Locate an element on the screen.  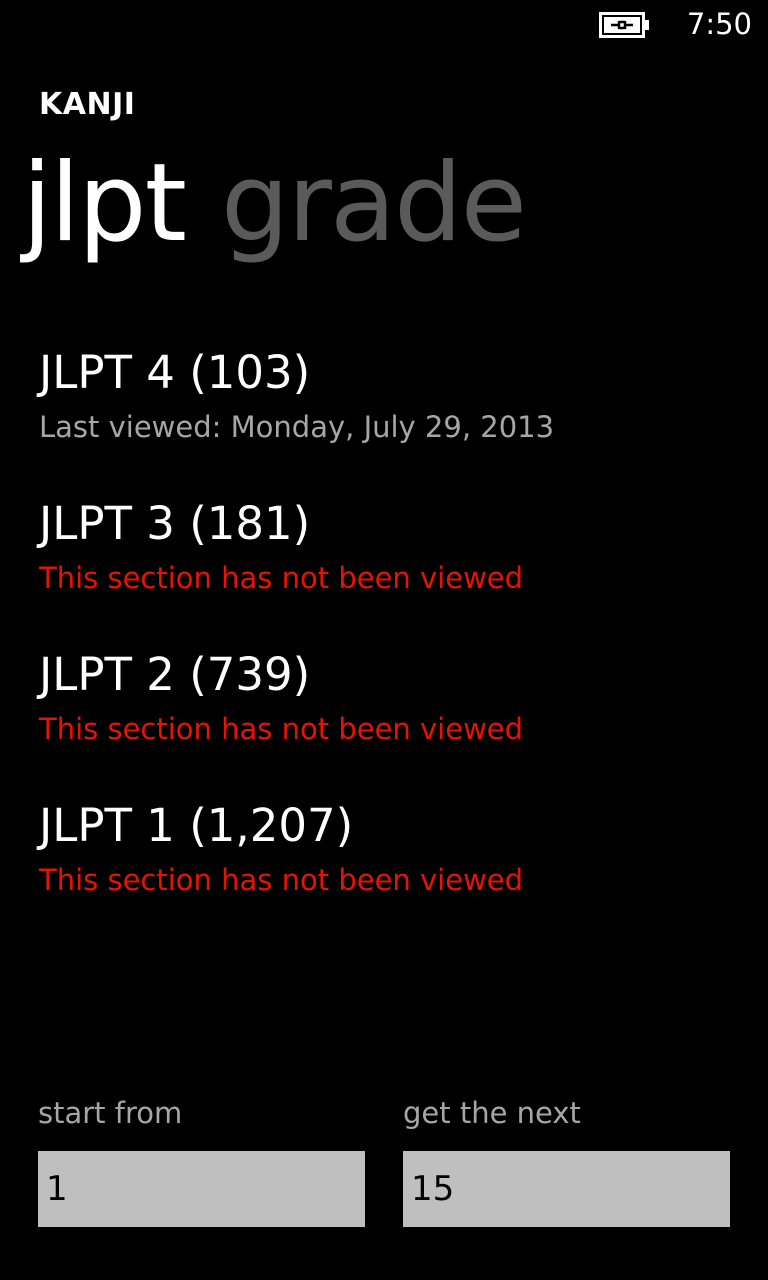
get-next-input: 15 is located at coordinates (566, 1189).